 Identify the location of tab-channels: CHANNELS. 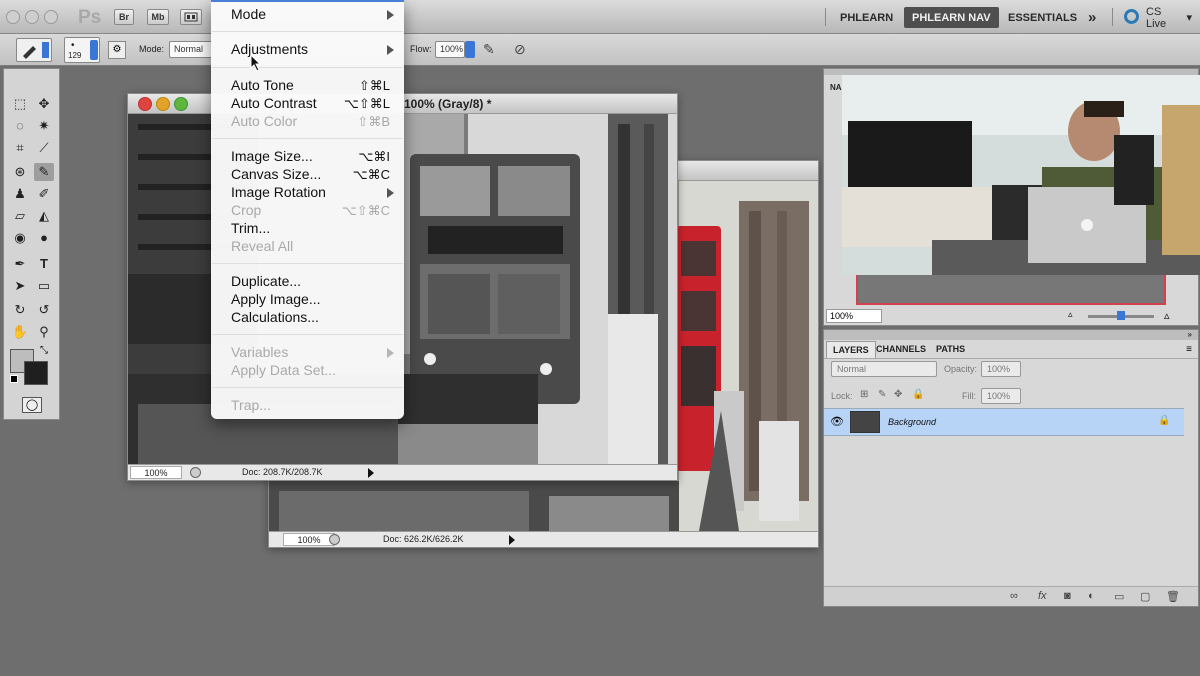
(901, 349).